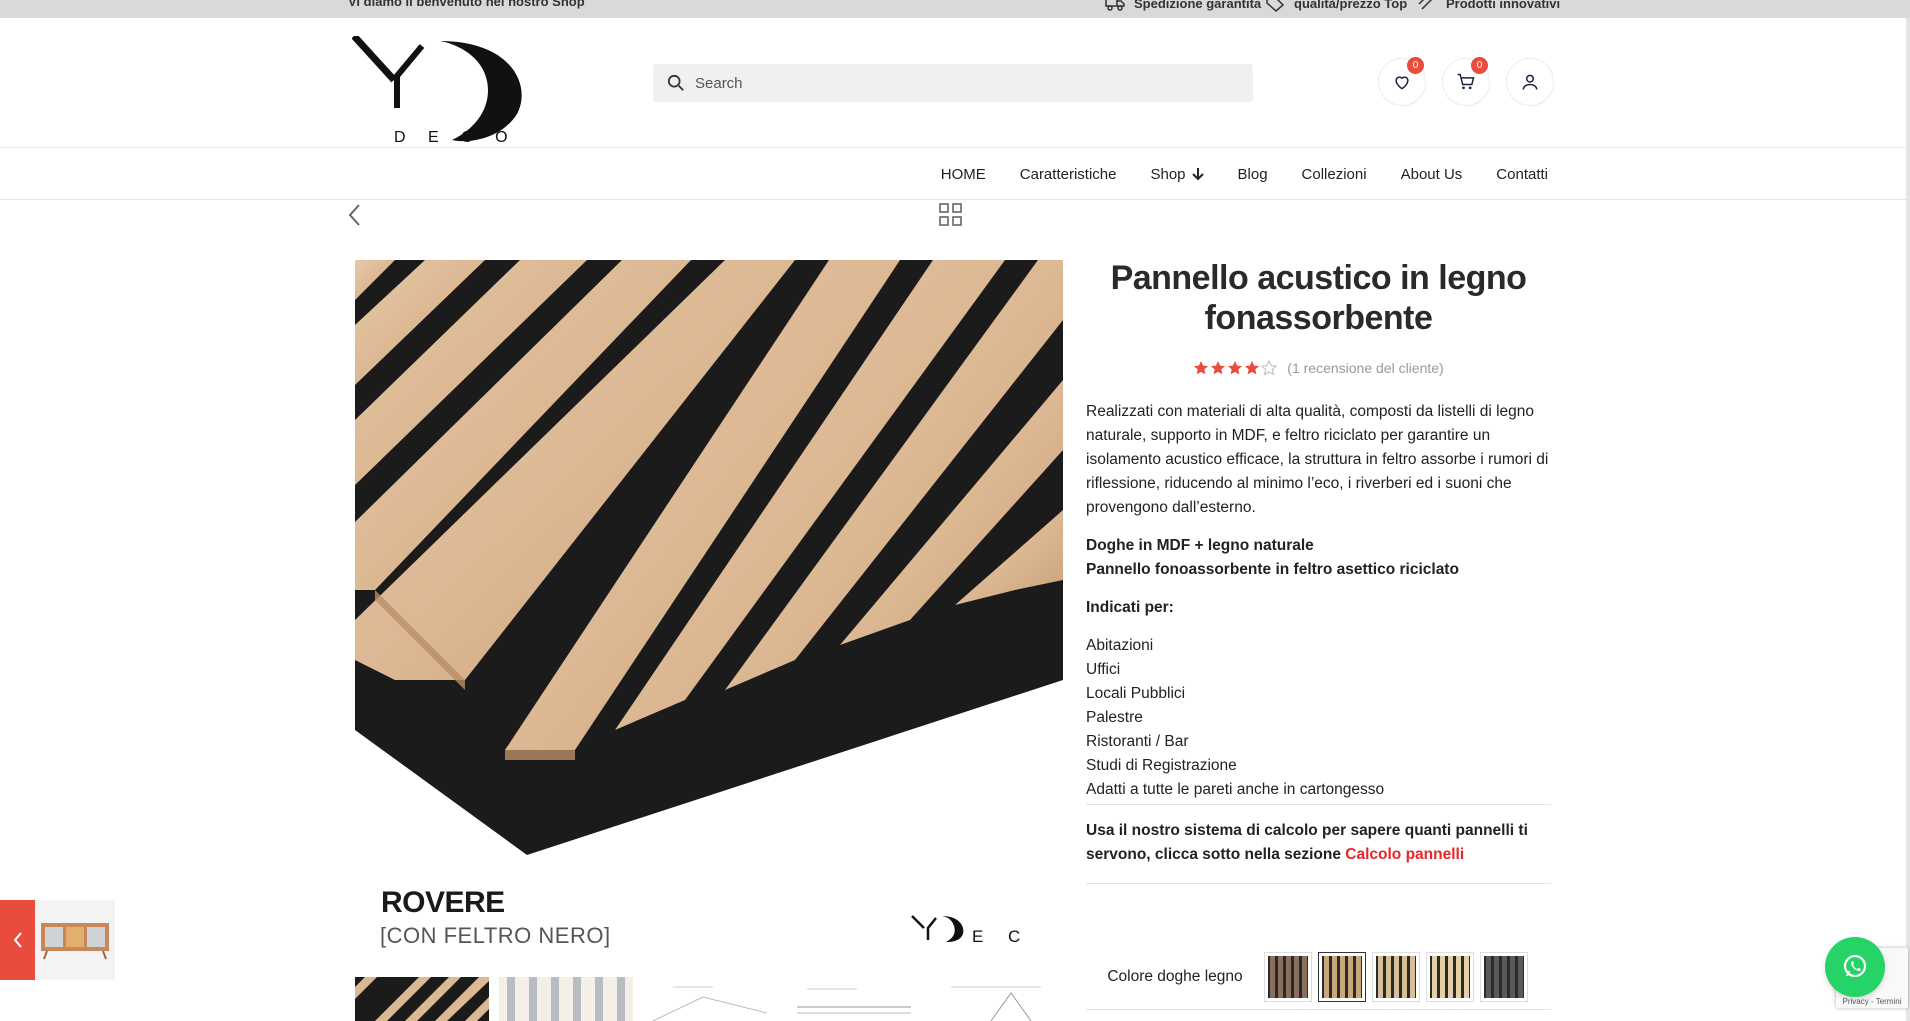  What do you see at coordinates (495, 935) in the screenshot?
I see `image-caption-subtitle: [CON FELTRO NERO]` at bounding box center [495, 935].